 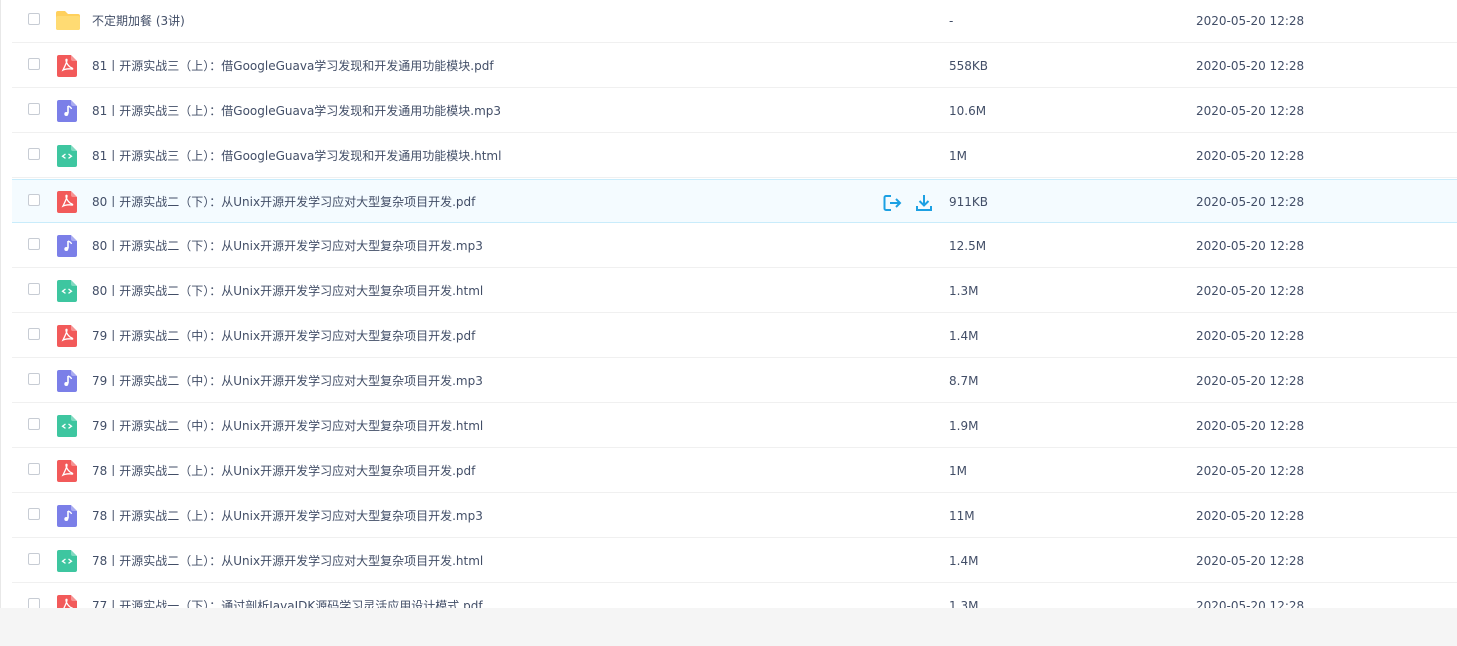 I want to click on file-name: 78丨开源实战二（上）：从Unix开源开发学习应对大型复杂项目开发.pdf, so click(x=283, y=471).